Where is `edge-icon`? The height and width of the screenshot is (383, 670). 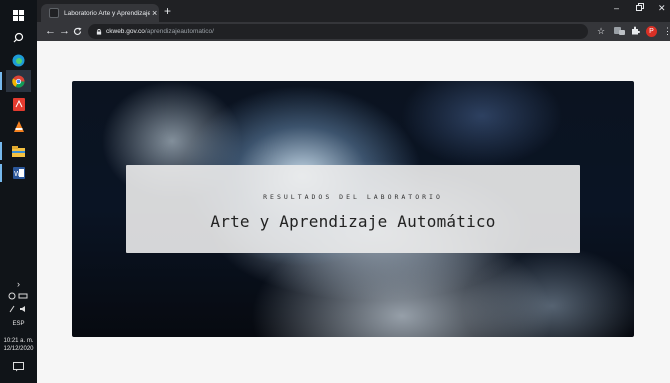 edge-icon is located at coordinates (18, 60).